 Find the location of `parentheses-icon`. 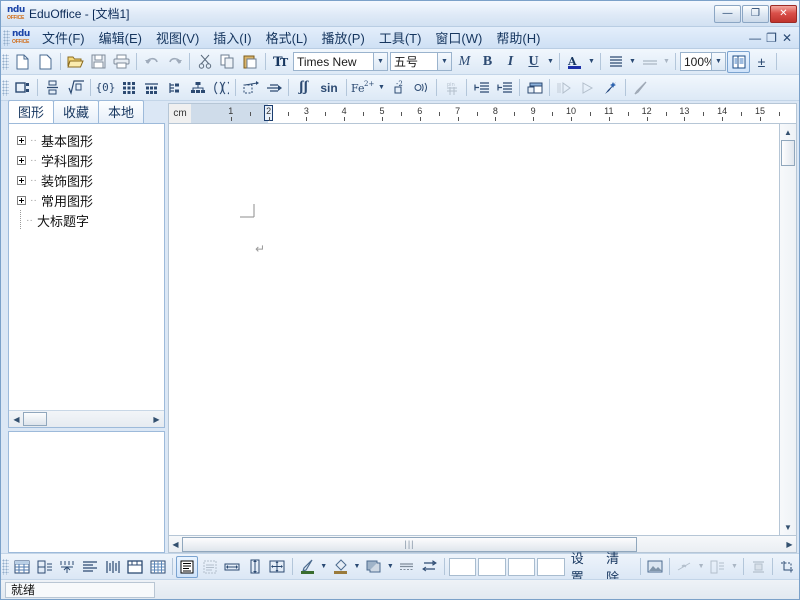

parentheses-icon is located at coordinates (220, 88).